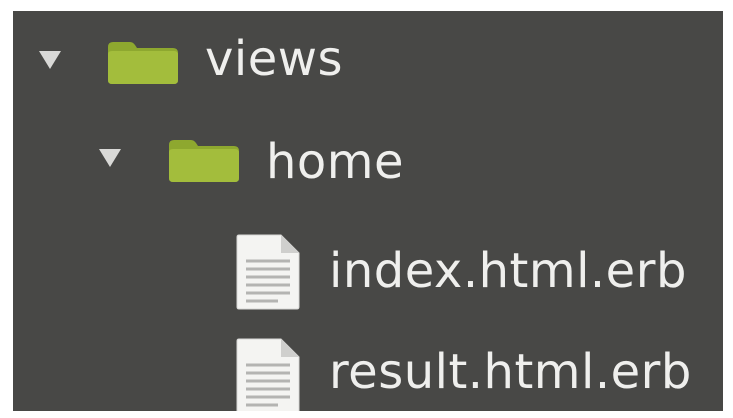 The image size is (733, 418). Describe the element at coordinates (335, 162) in the screenshot. I see `tree-item-label: home` at that location.